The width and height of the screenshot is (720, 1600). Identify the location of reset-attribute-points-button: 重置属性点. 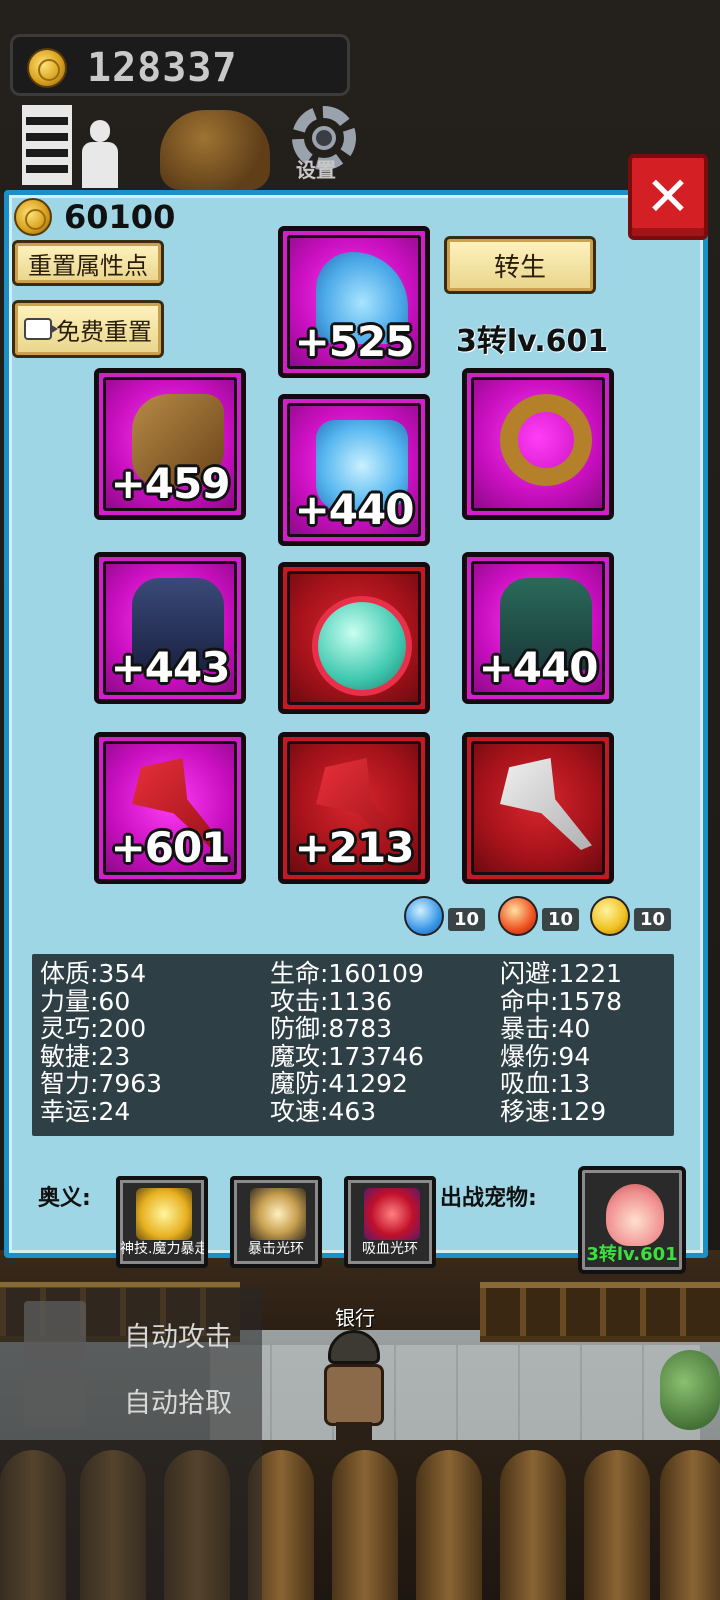
(88, 263).